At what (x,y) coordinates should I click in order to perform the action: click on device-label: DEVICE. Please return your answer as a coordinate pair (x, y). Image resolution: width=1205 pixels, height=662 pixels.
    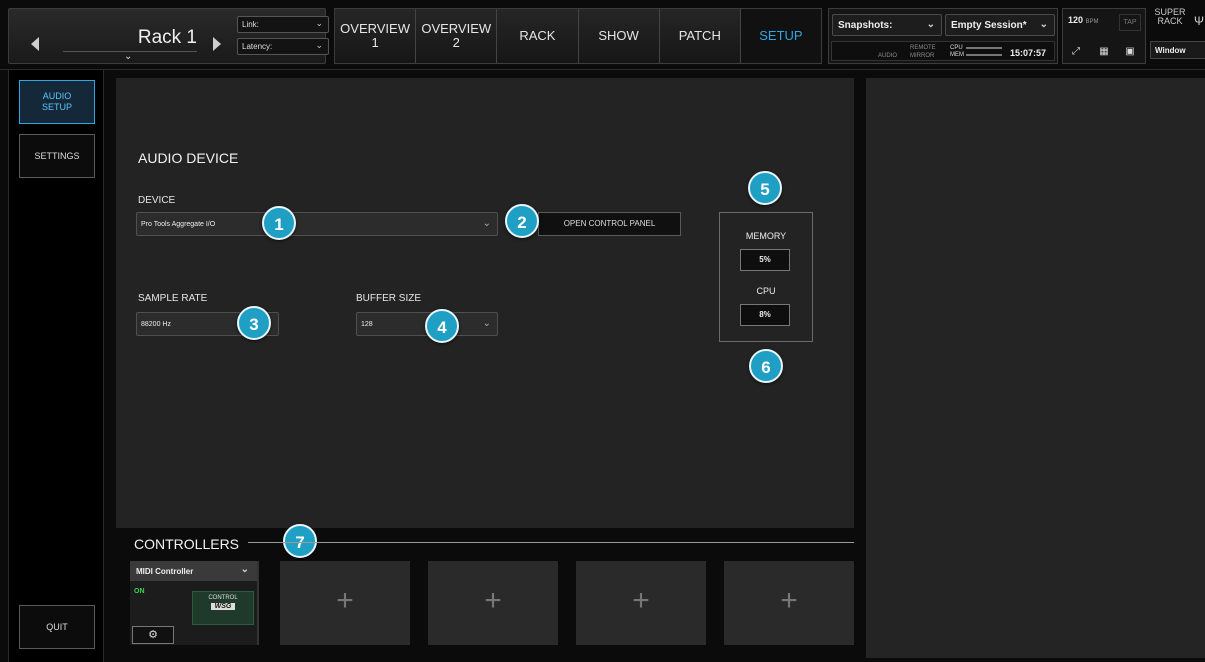
    Looking at the image, I should click on (157, 200).